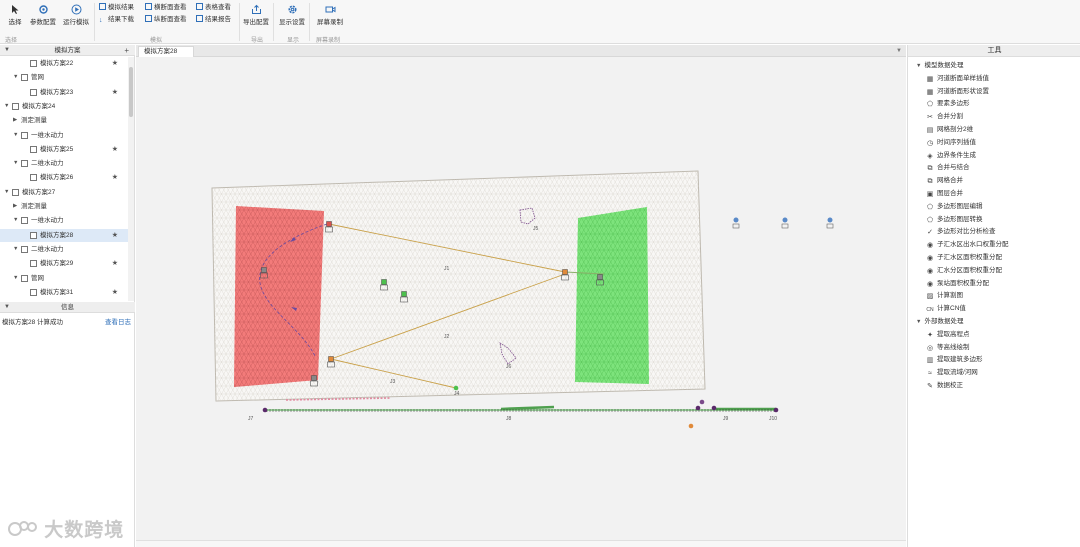 Image resolution: width=1080 pixels, height=547 pixels. What do you see at coordinates (964, 258) in the screenshot?
I see `tool-item: ◉ 子汇水区面积权重分配` at bounding box center [964, 258].